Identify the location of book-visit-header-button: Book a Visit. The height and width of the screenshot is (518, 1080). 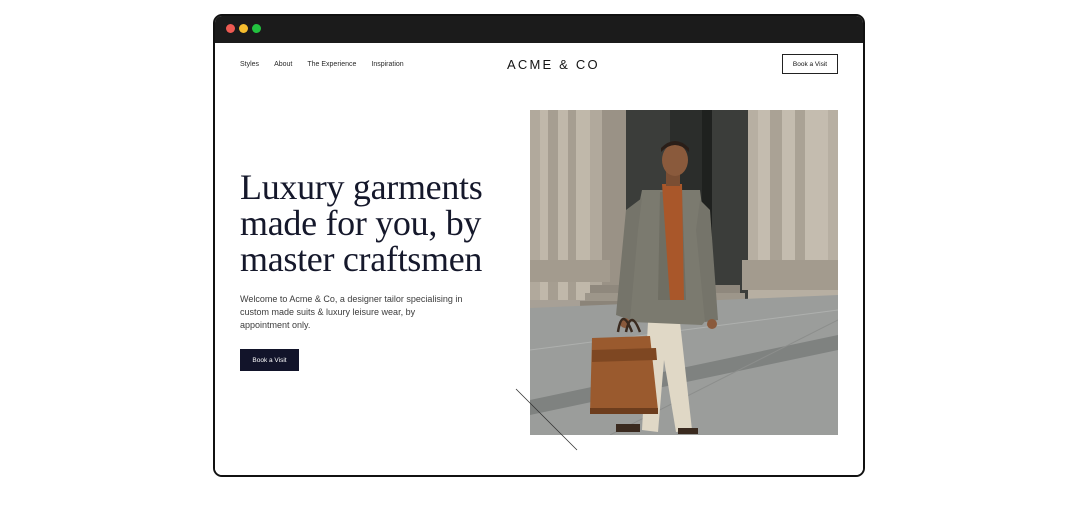
(810, 64).